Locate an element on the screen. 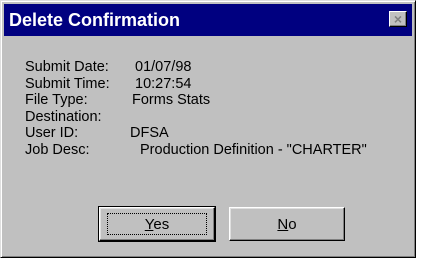 Image resolution: width=422 pixels, height=264 pixels. no-button: No is located at coordinates (287, 224).